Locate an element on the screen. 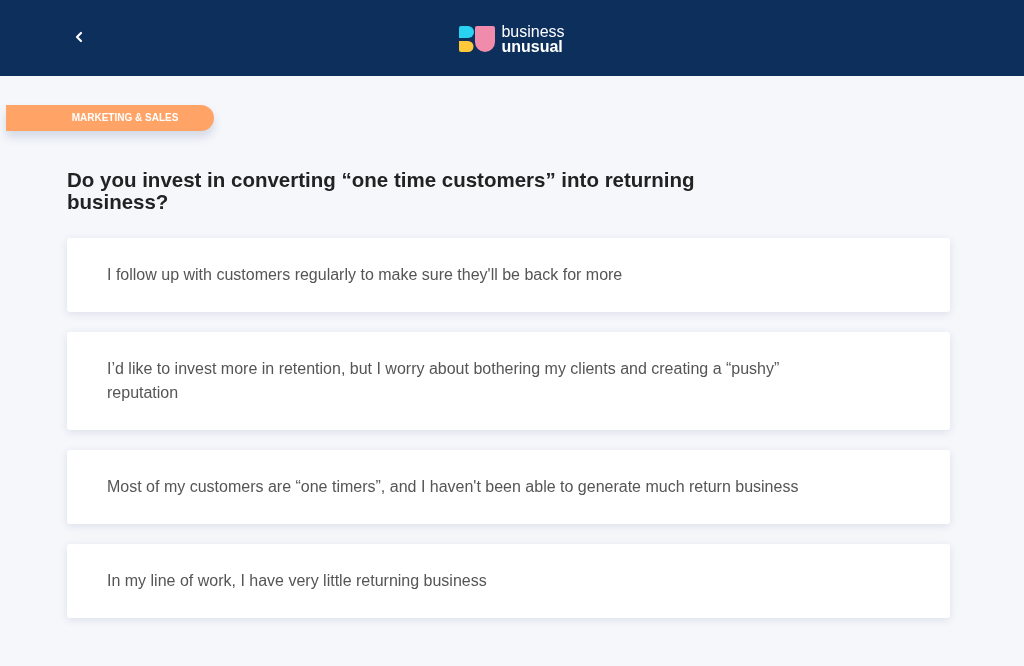 This screenshot has height=666, width=1024. logo-wordmark-top: business is located at coordinates (533, 31).